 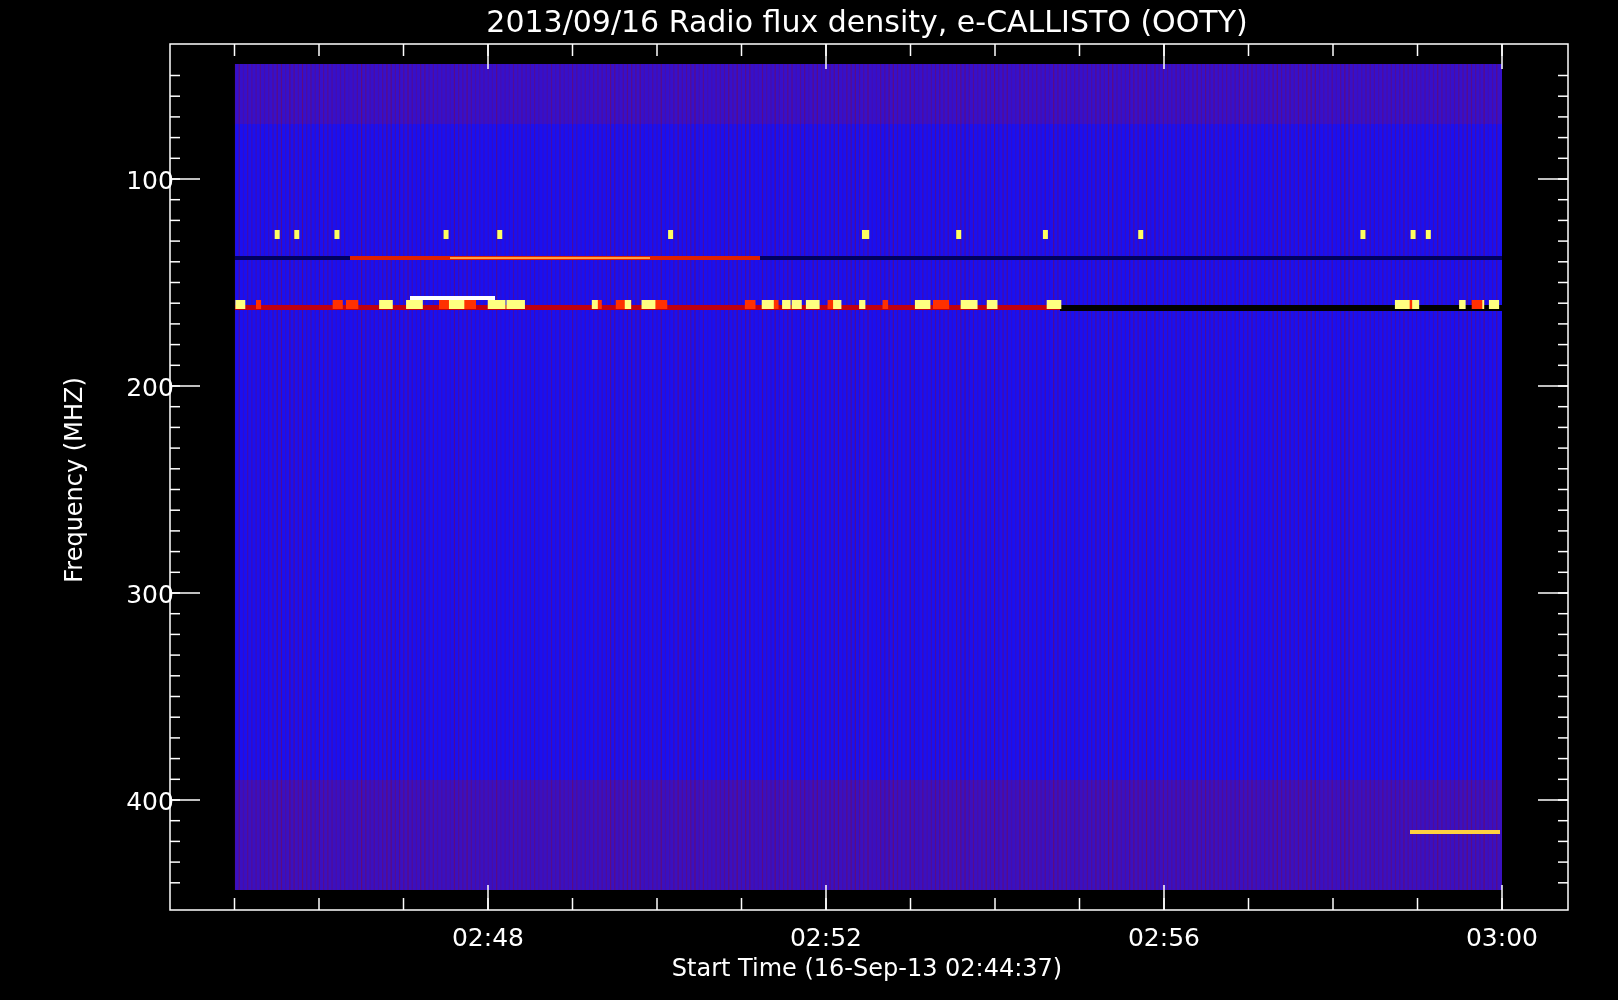 I want to click on tick-label: 02:52, so click(x=826, y=937).